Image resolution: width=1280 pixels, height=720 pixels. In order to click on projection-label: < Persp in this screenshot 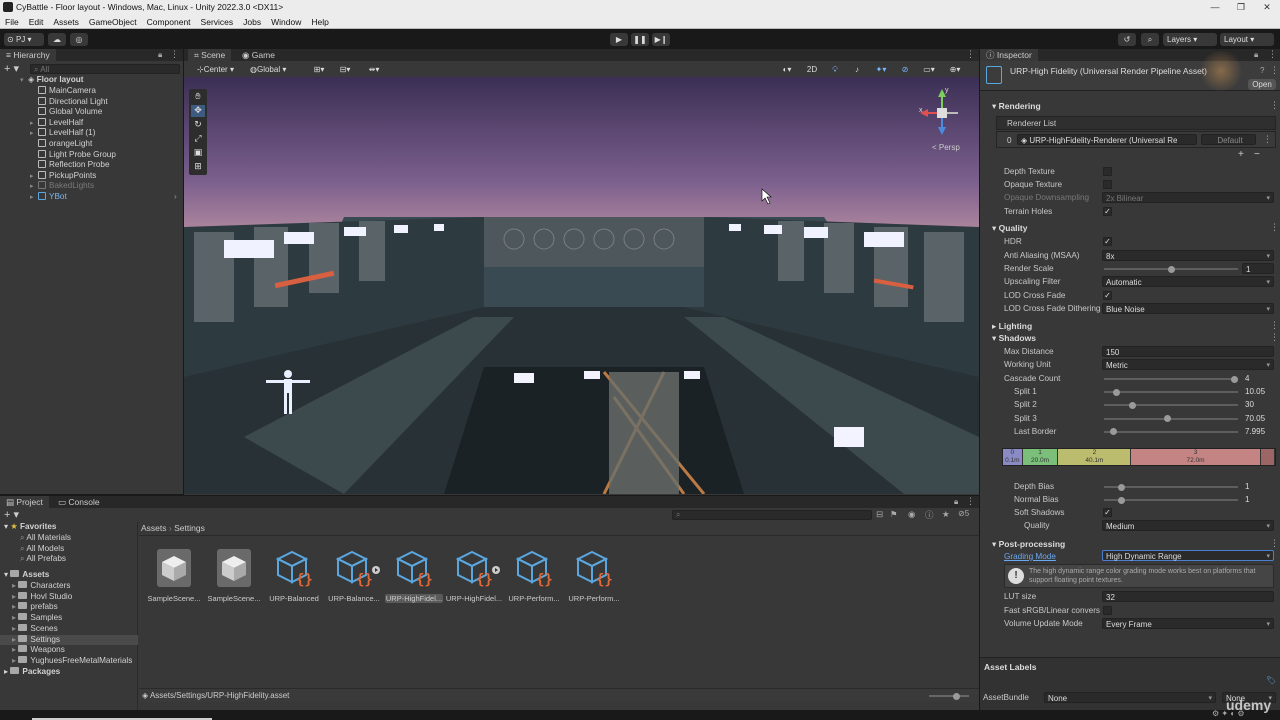, I will do `click(946, 147)`.